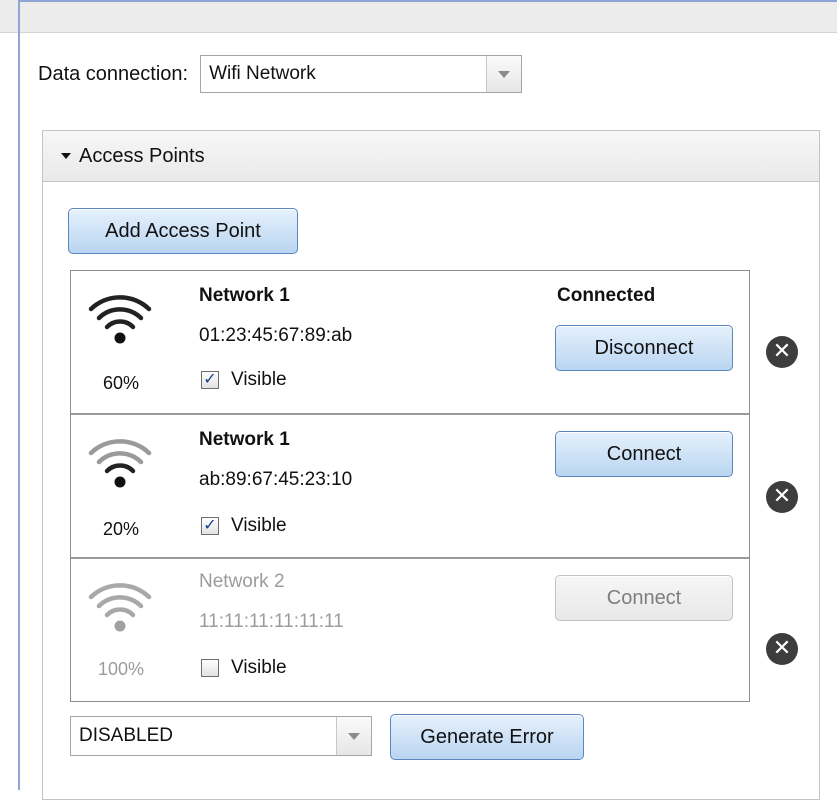 The image size is (837, 800). Describe the element at coordinates (487, 737) in the screenshot. I see `generate-error-button: Generate Error` at that location.